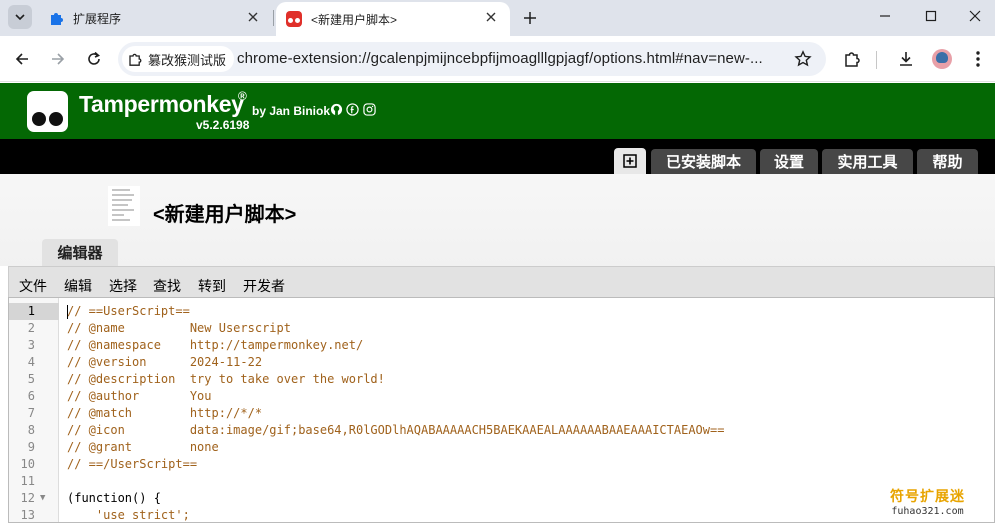 The image size is (995, 523). I want to click on extensions-button, so click(852, 59).